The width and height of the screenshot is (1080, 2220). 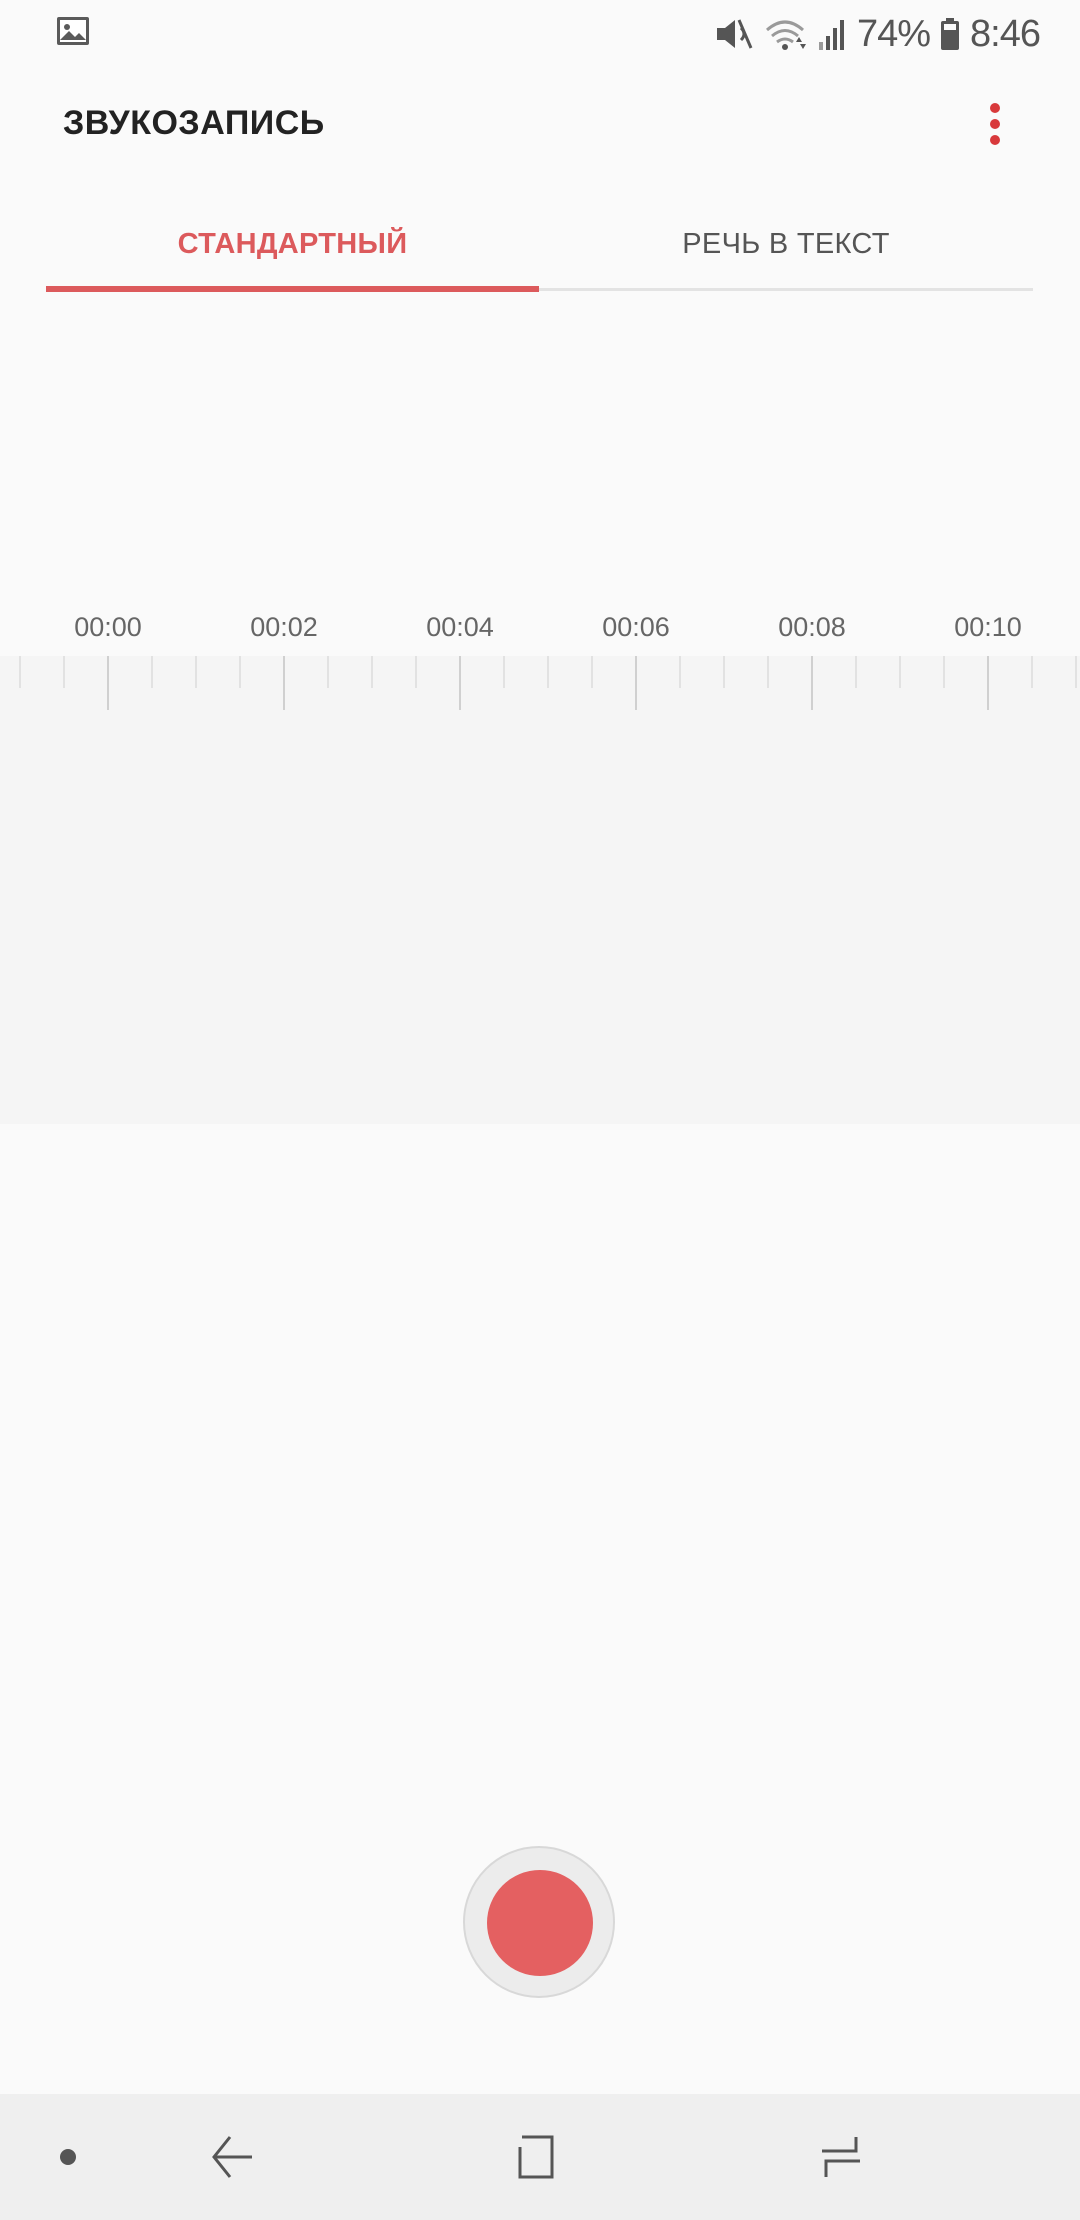 What do you see at coordinates (831, 35) in the screenshot?
I see `signal-icon` at bounding box center [831, 35].